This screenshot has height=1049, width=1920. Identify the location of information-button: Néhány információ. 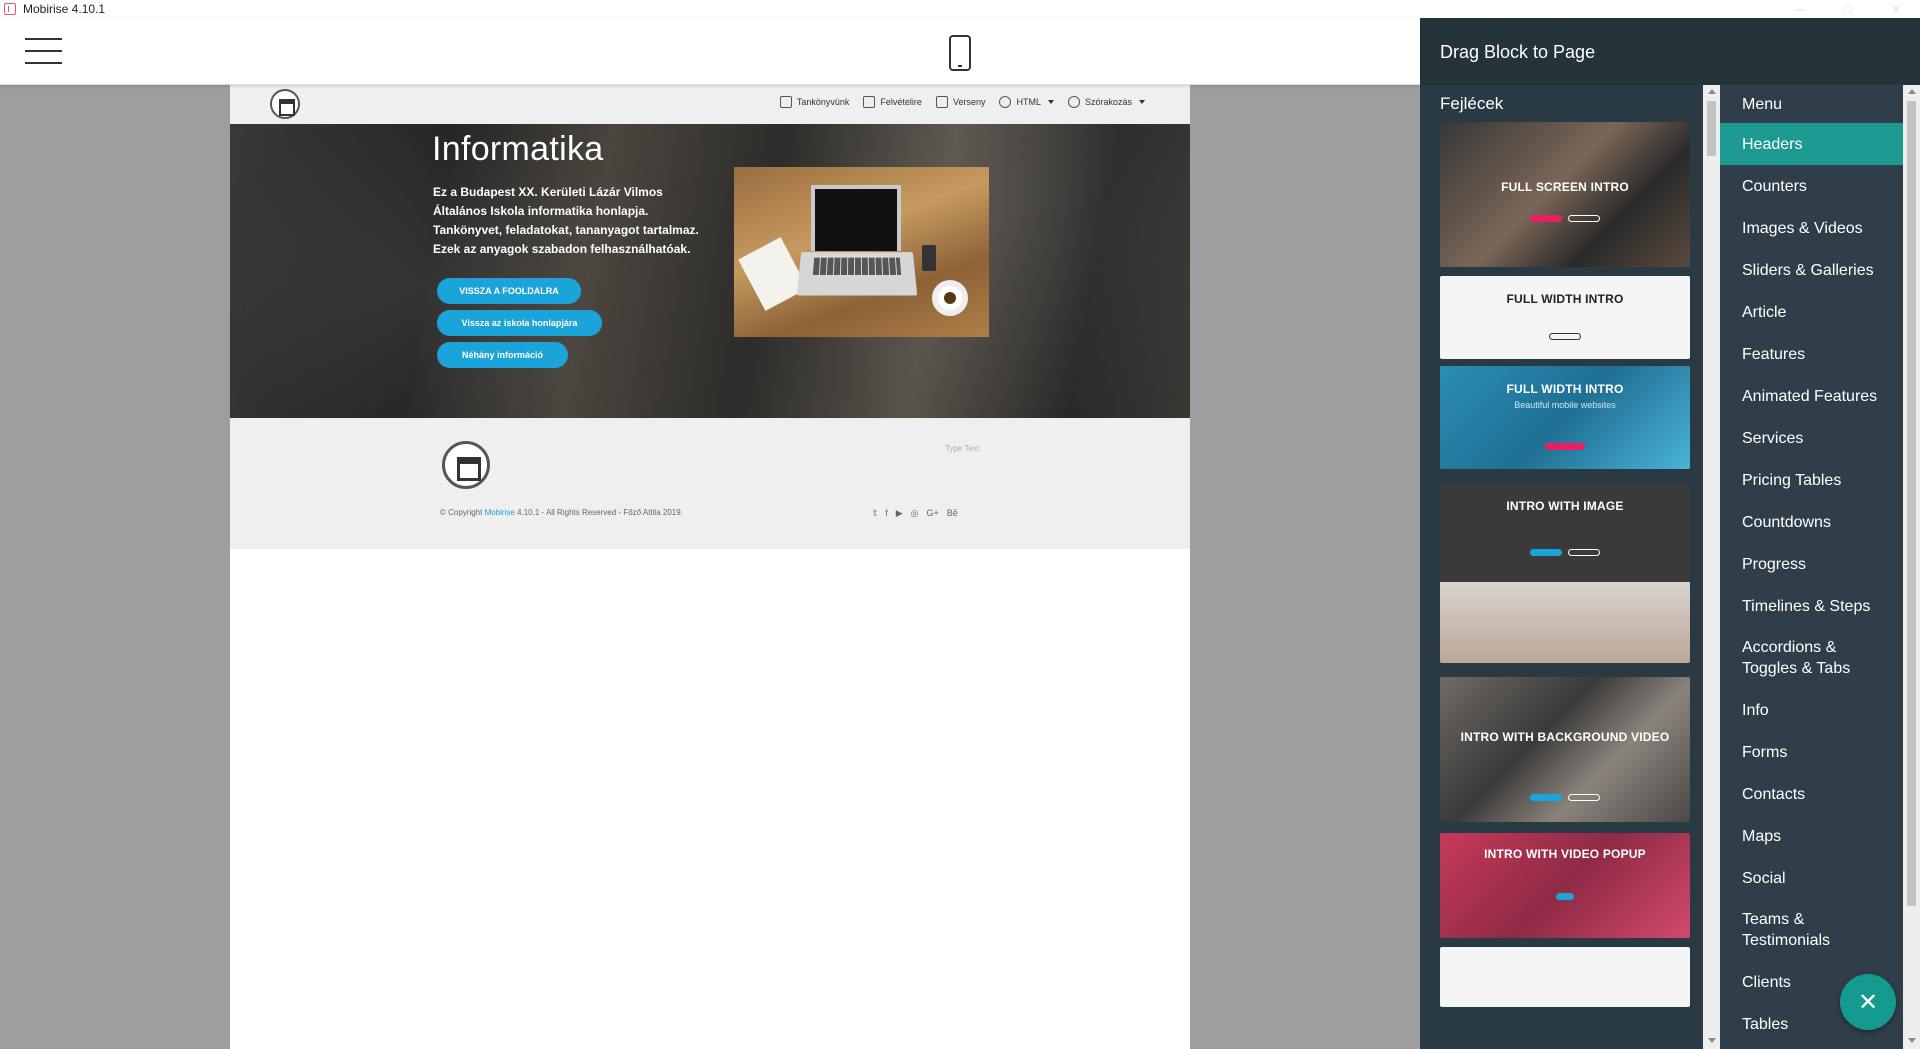
(502, 355).